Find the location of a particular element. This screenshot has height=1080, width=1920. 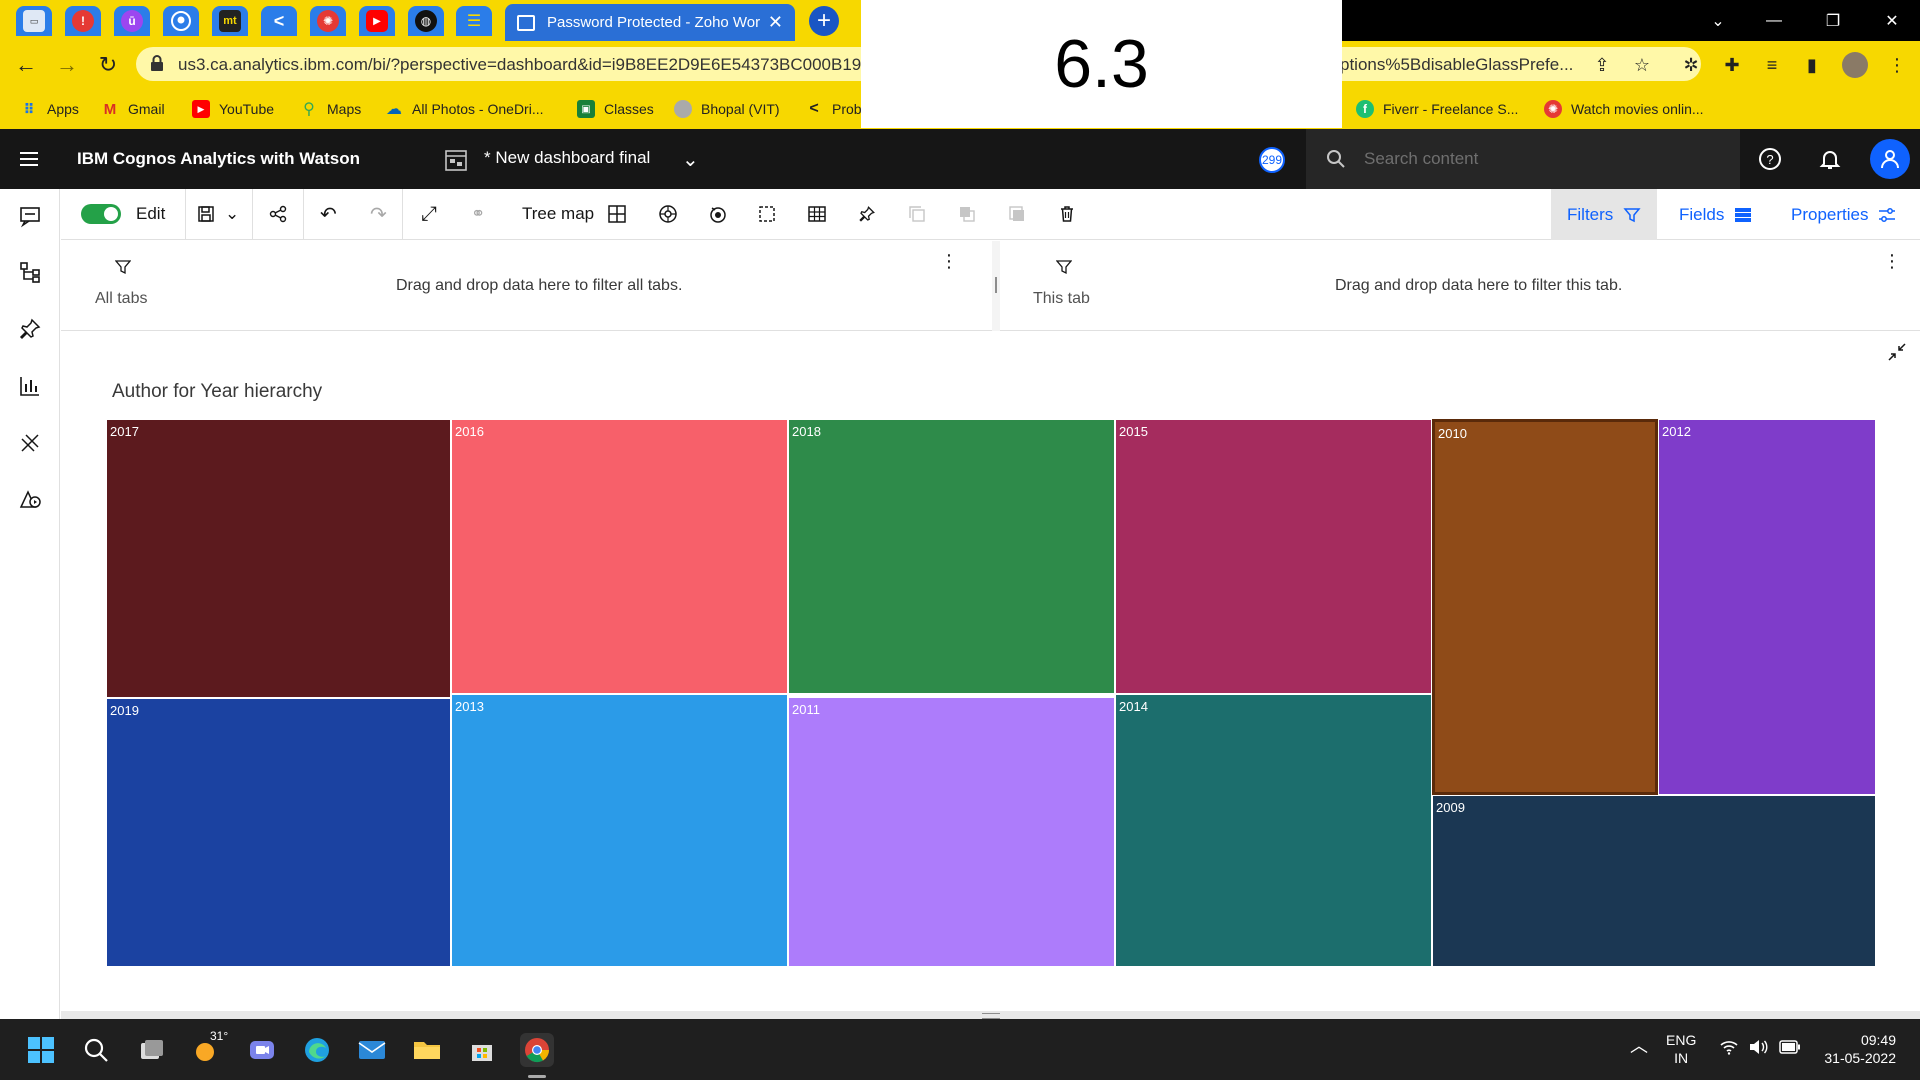

chevron-down-icon: ⌄ is located at coordinates (690, 159).